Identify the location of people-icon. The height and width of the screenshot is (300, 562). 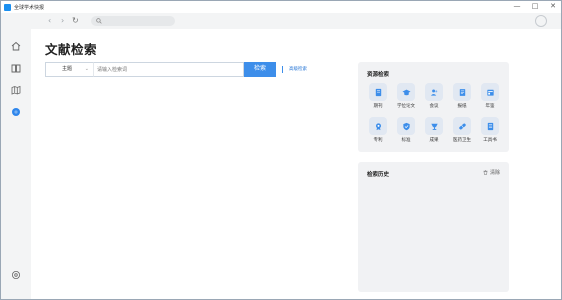
(434, 92).